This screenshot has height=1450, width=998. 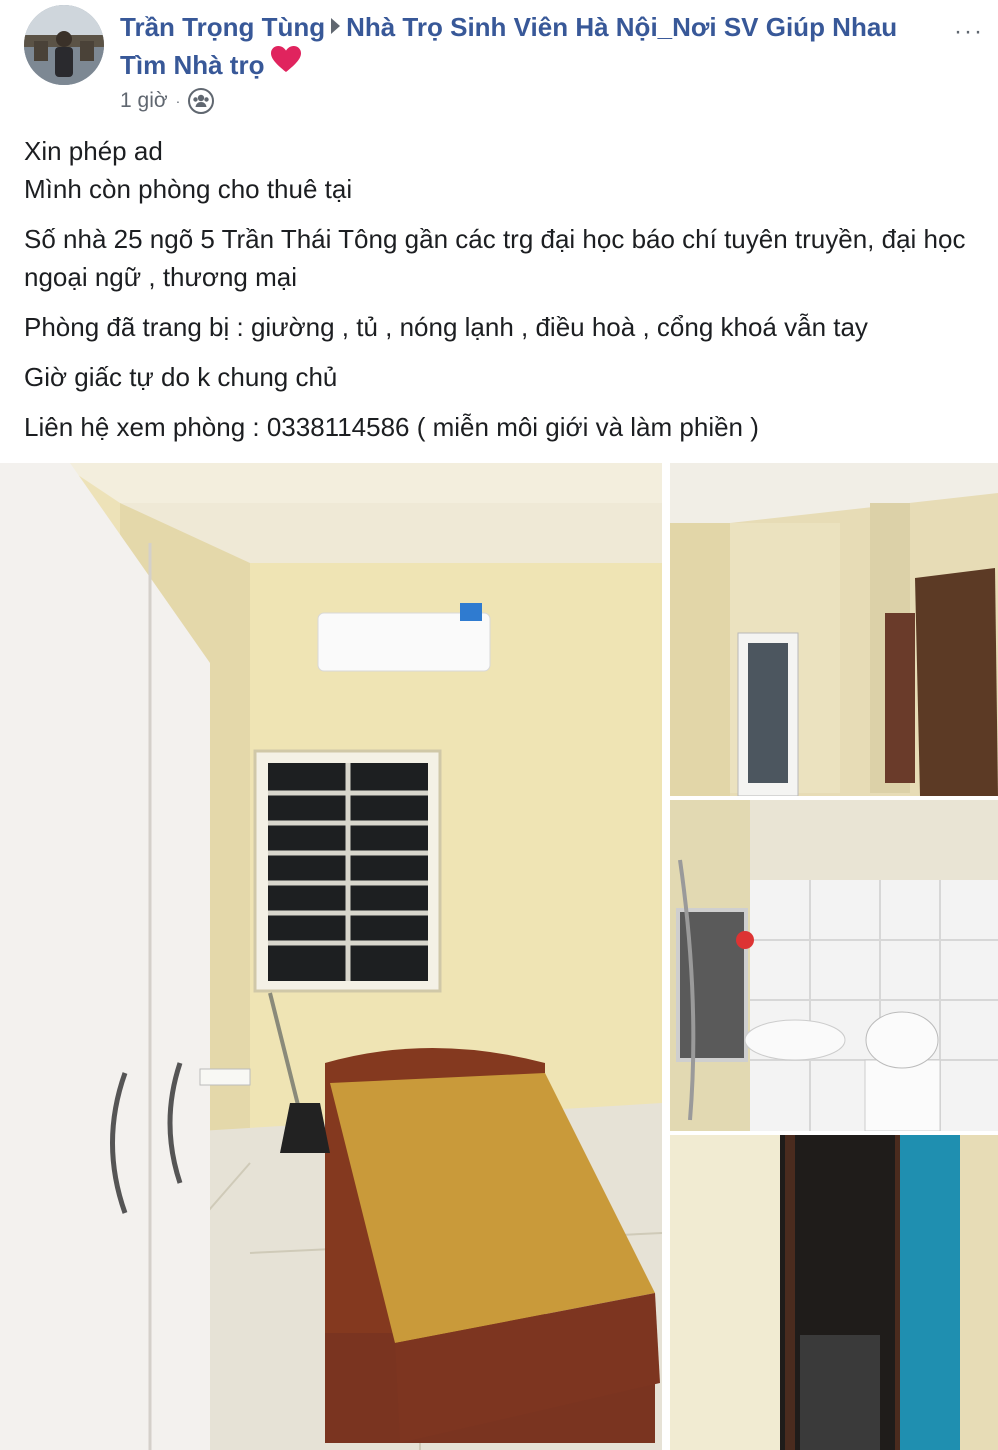 I want to click on author-name: Trần Trọng Tùng, so click(x=222, y=27).